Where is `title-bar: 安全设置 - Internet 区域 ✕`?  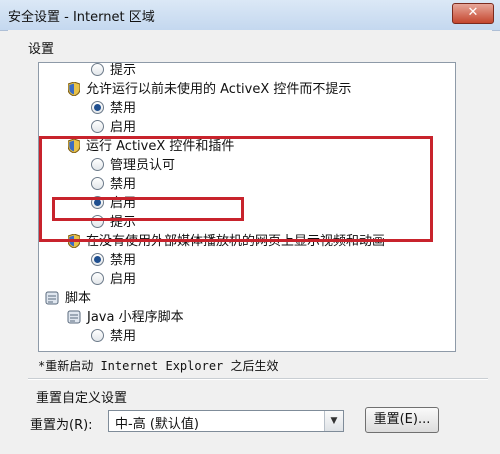
title-bar: 安全设置 - Internet 区域 ✕ is located at coordinates (250, 15).